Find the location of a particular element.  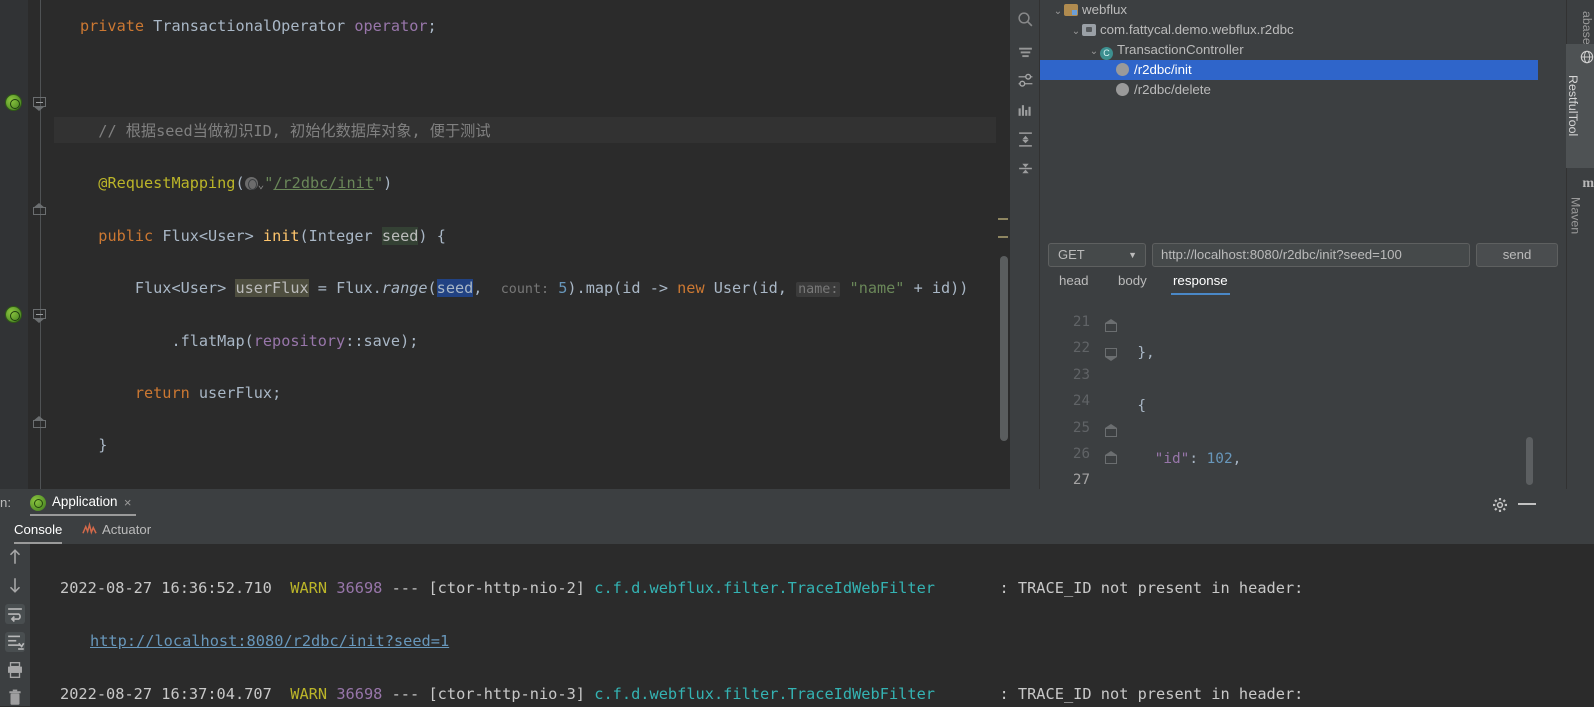

run-sub-tabs: Console Actuator is located at coordinates (797, 531).